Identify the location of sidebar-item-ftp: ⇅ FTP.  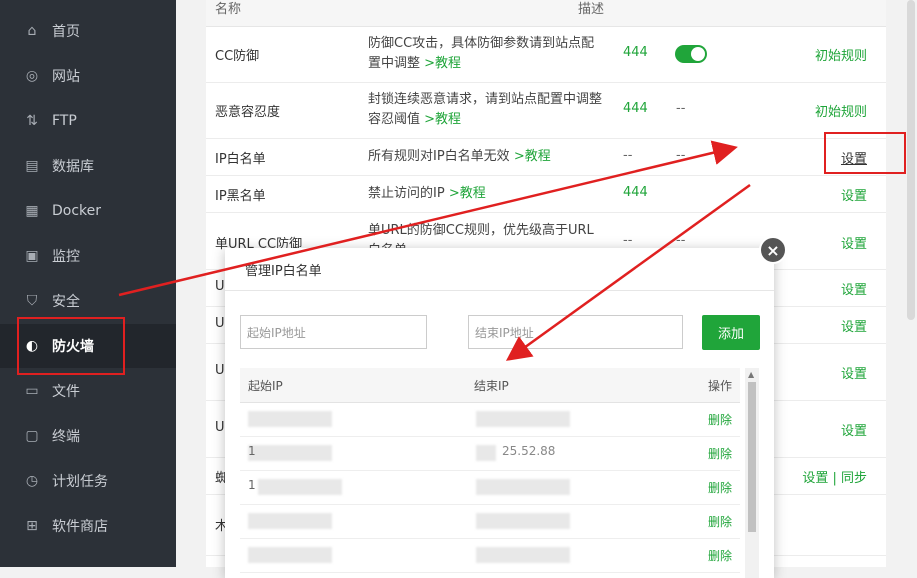
(88, 121).